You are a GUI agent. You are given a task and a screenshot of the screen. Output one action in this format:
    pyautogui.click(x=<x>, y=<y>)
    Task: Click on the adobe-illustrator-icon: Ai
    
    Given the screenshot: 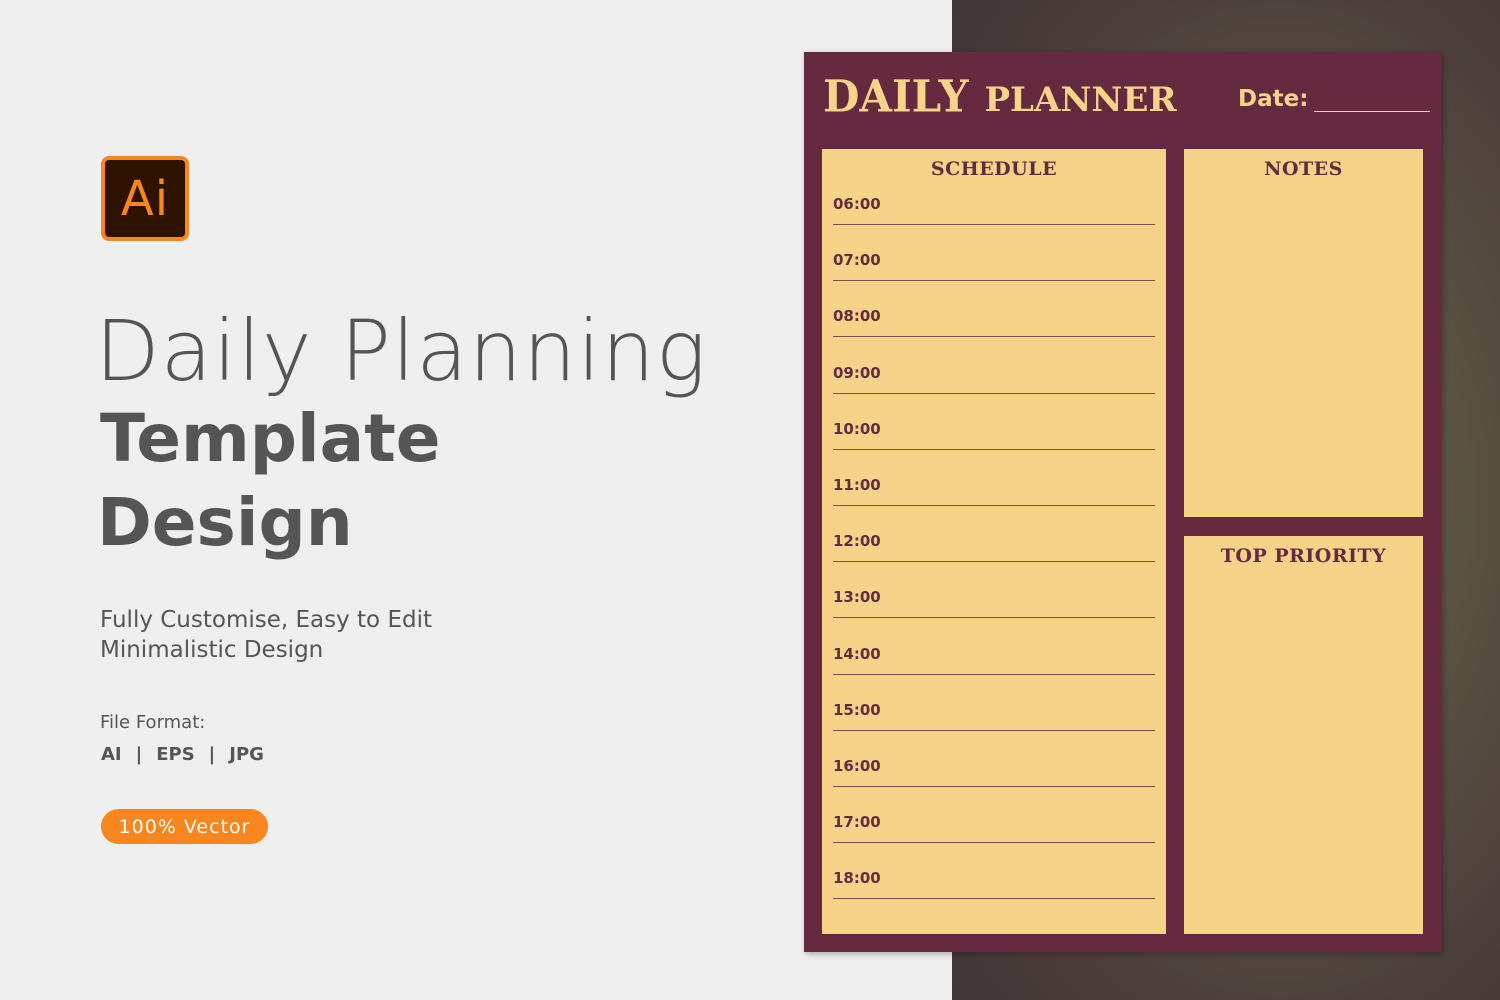 What is the action you would take?
    pyautogui.click(x=145, y=198)
    